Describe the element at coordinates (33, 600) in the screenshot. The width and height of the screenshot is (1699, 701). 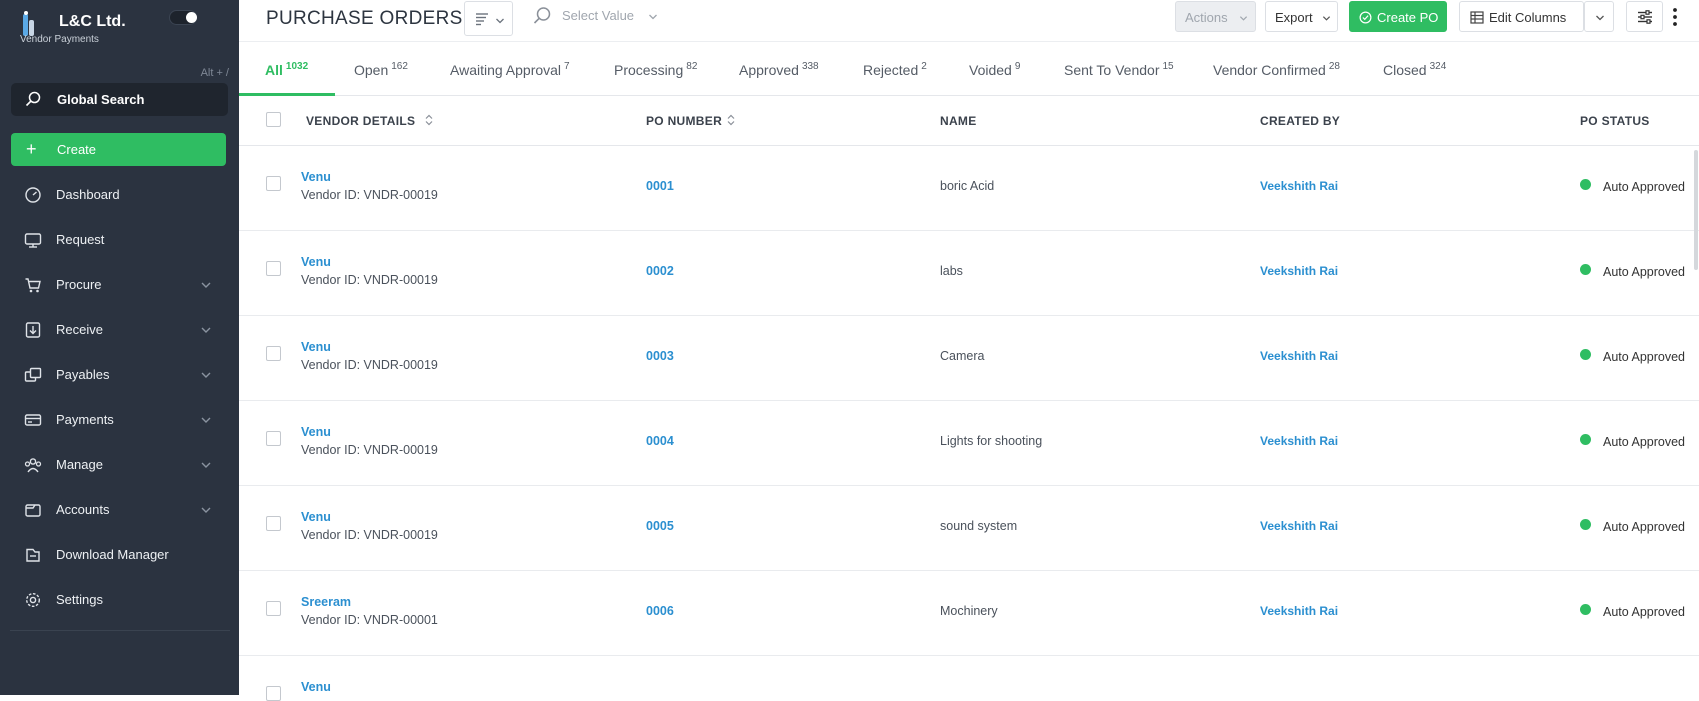
I see `settings-icon` at that location.